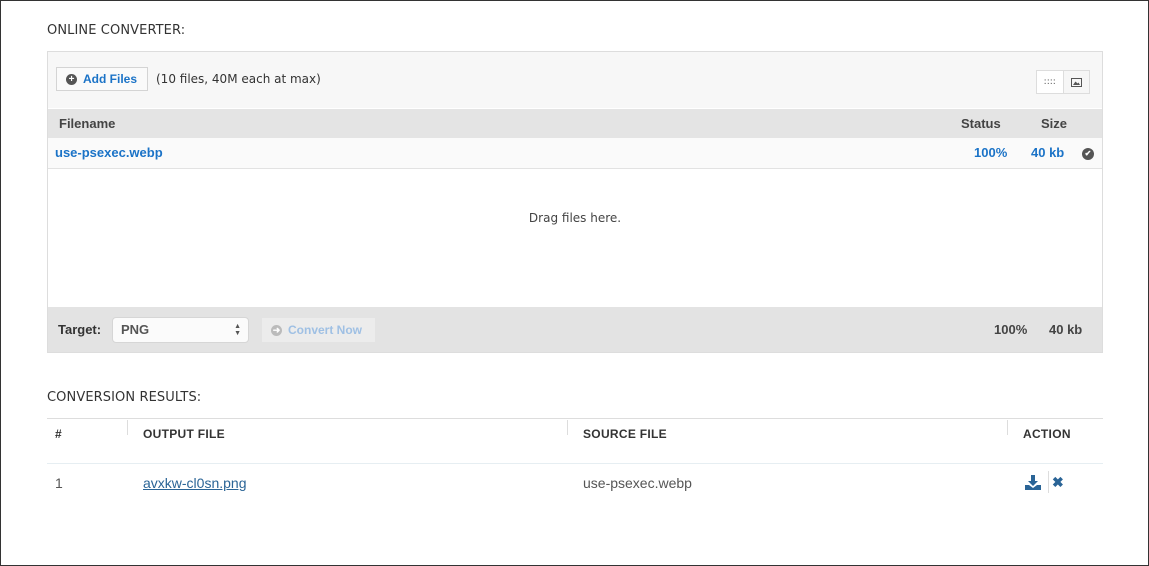 This screenshot has width=1149, height=566. Describe the element at coordinates (575, 483) in the screenshot. I see `results-row: 1 avxkw-cl0sn.png use-psexec.webp ✖` at that location.